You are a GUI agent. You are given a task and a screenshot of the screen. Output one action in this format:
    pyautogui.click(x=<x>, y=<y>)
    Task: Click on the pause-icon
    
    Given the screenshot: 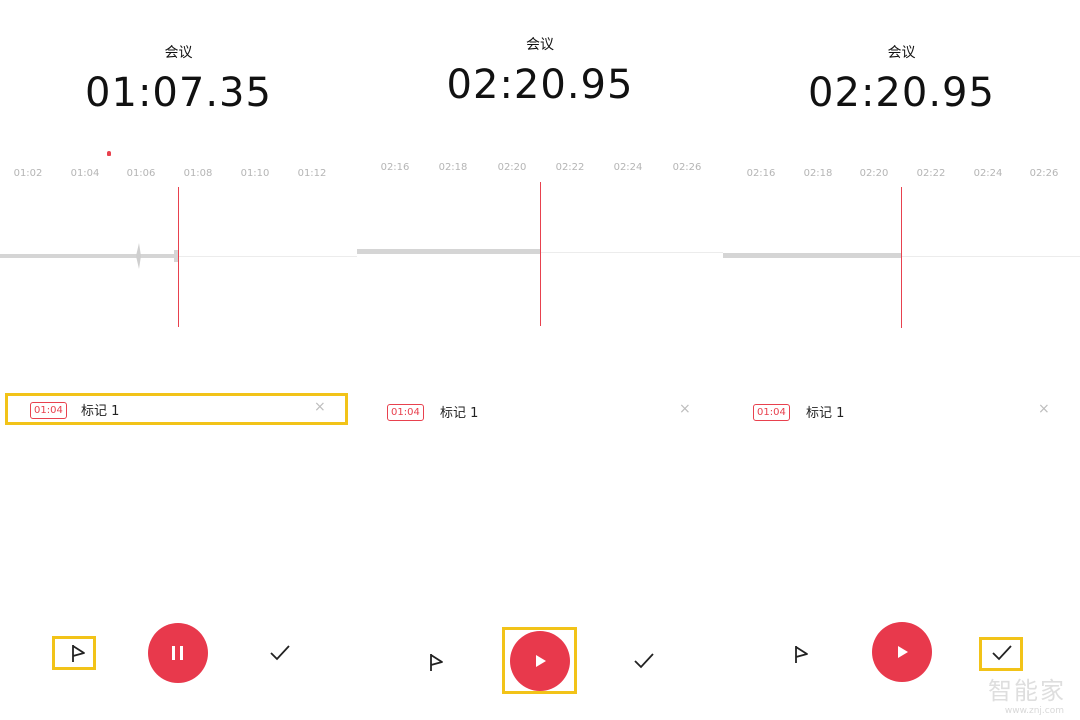 What is the action you would take?
    pyautogui.click(x=177, y=653)
    